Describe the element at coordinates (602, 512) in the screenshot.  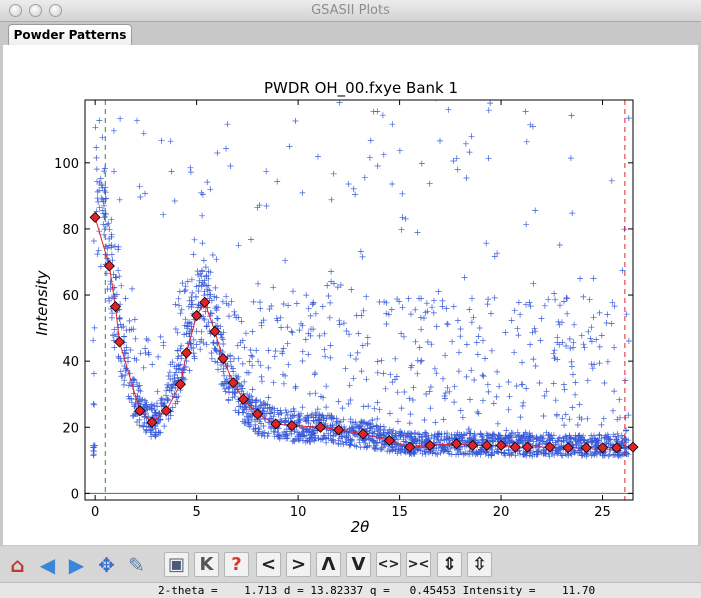
I see `x-tick-label: 25` at that location.